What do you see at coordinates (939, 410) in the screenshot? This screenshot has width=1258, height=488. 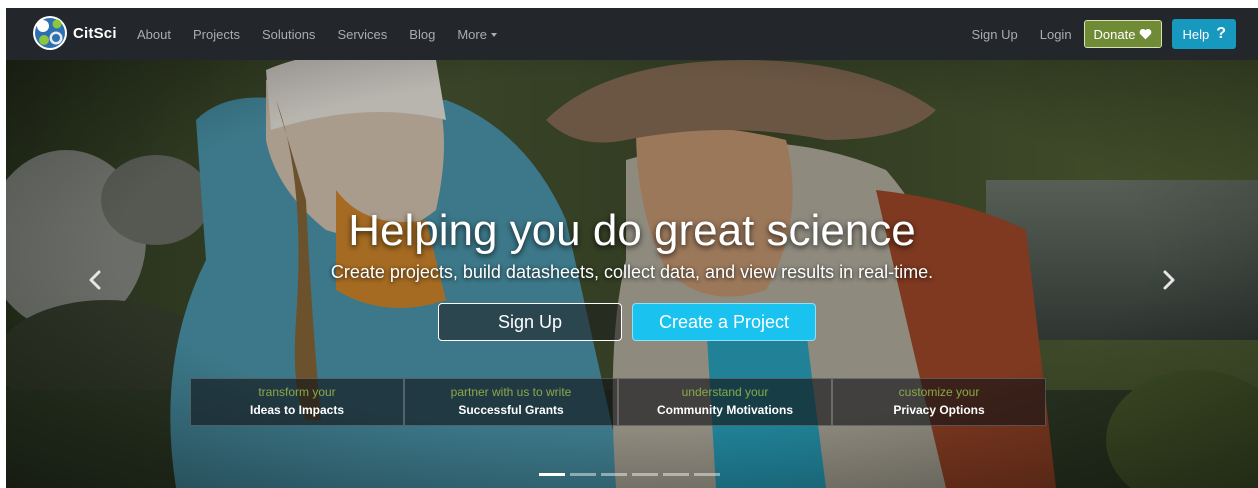 I see `feature-heading: Privacy Options` at bounding box center [939, 410].